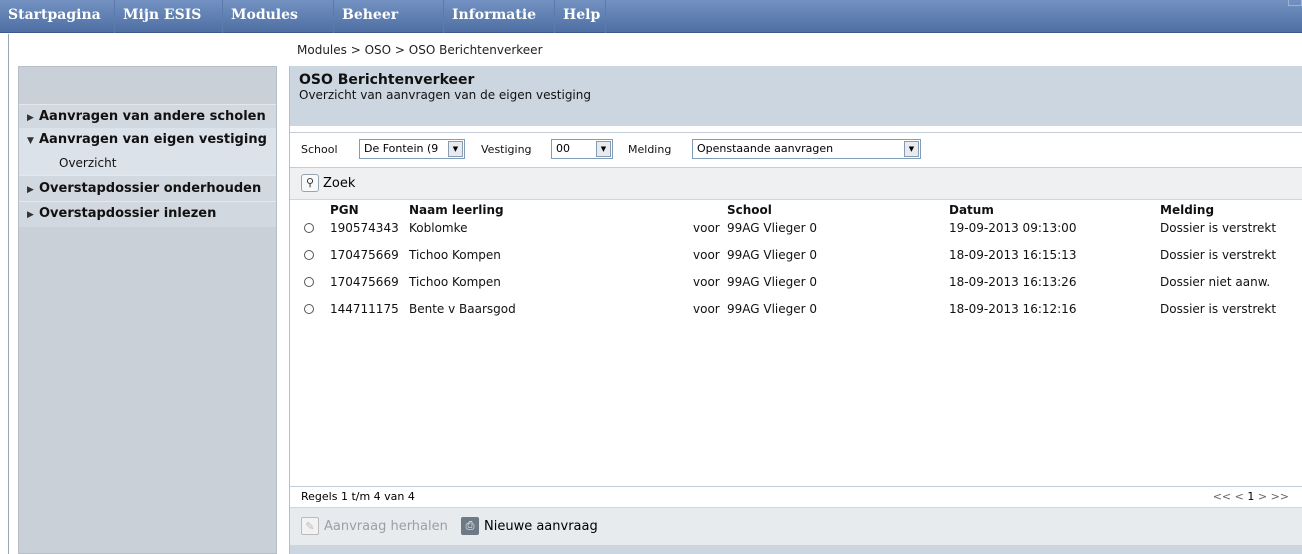 Image resolution: width=1302 pixels, height=554 pixels. What do you see at coordinates (1295, 3) in the screenshot?
I see `window-corner` at bounding box center [1295, 3].